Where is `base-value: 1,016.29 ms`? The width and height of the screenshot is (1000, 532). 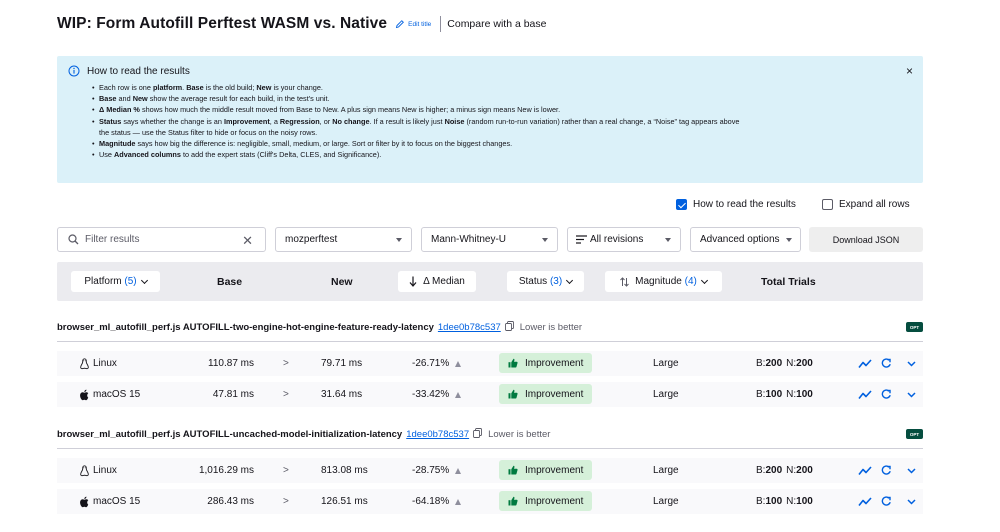 base-value: 1,016.29 ms is located at coordinates (226, 470).